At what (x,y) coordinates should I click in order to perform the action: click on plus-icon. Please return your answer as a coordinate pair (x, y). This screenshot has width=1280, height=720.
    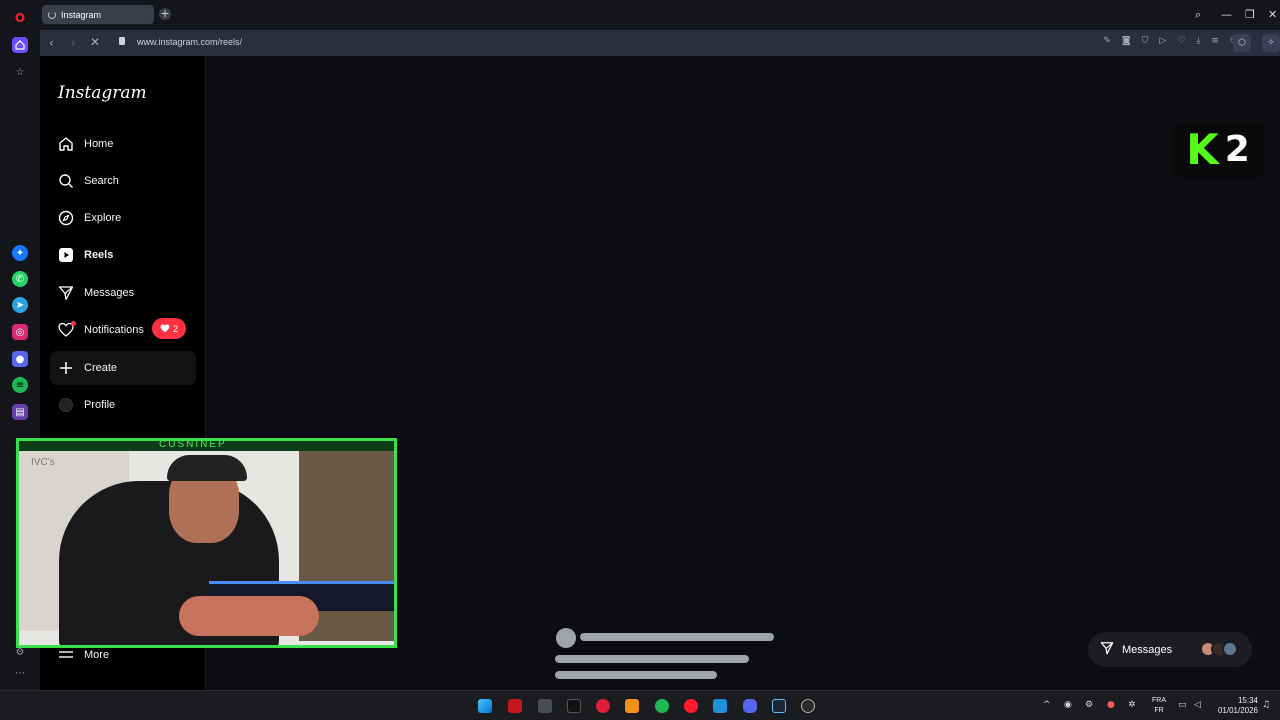
    Looking at the image, I should click on (66, 368).